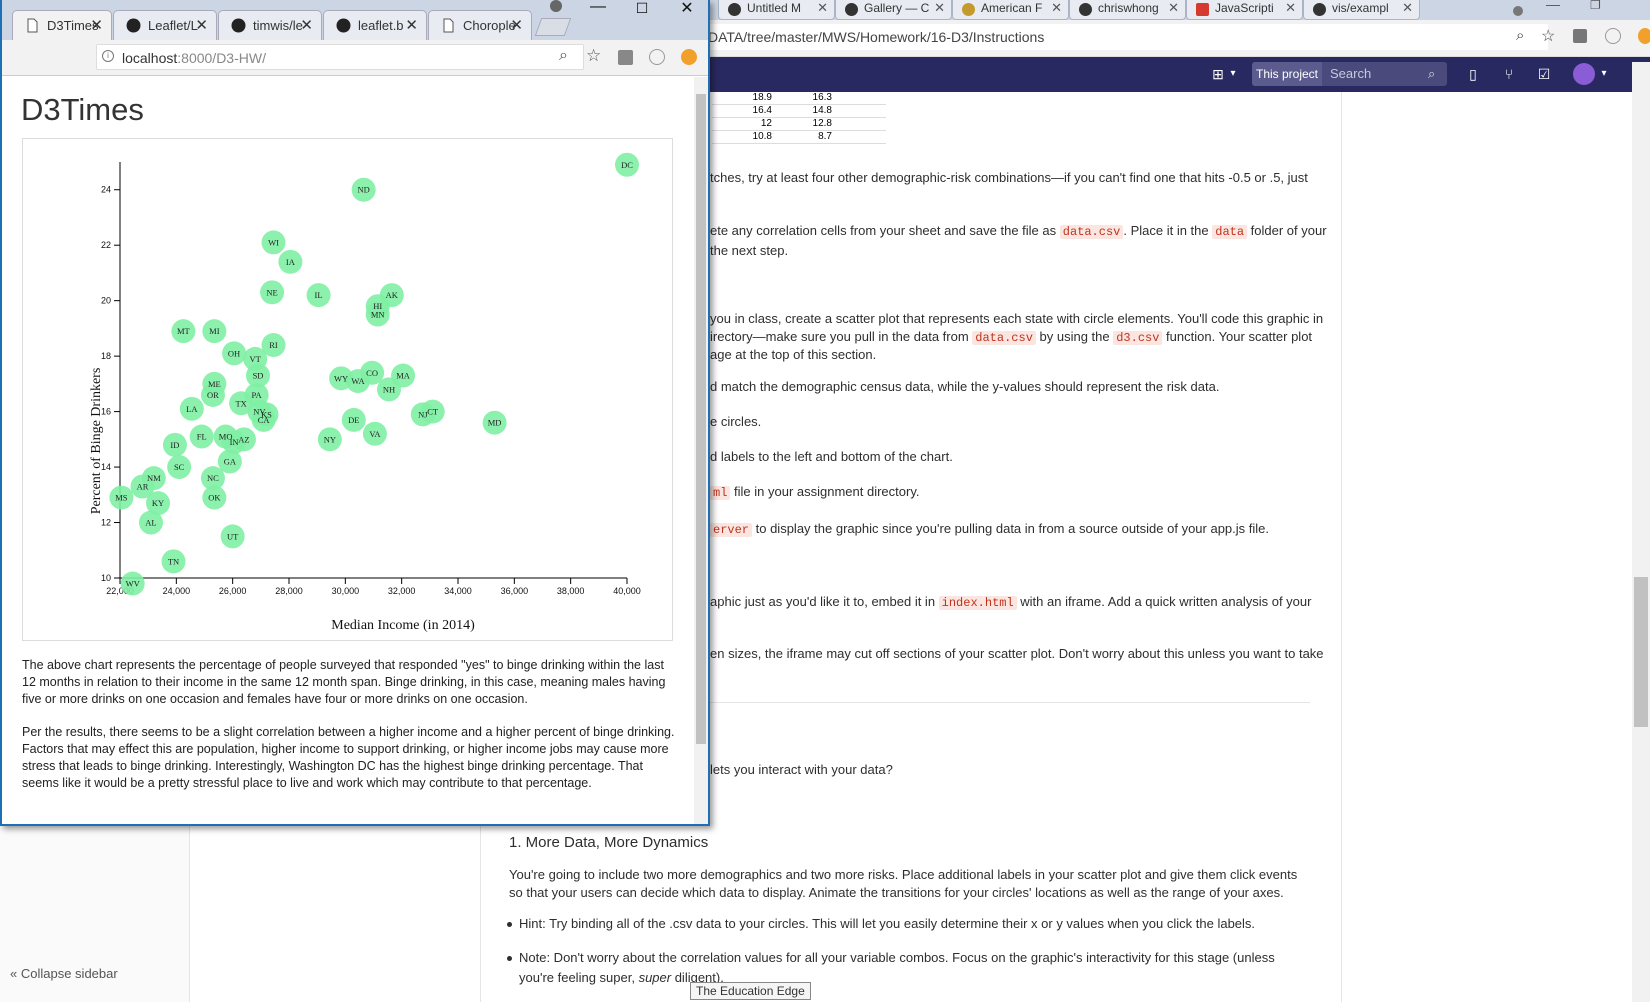 Image resolution: width=1650 pixels, height=1002 pixels. I want to click on info-icon: i, so click(108, 56).